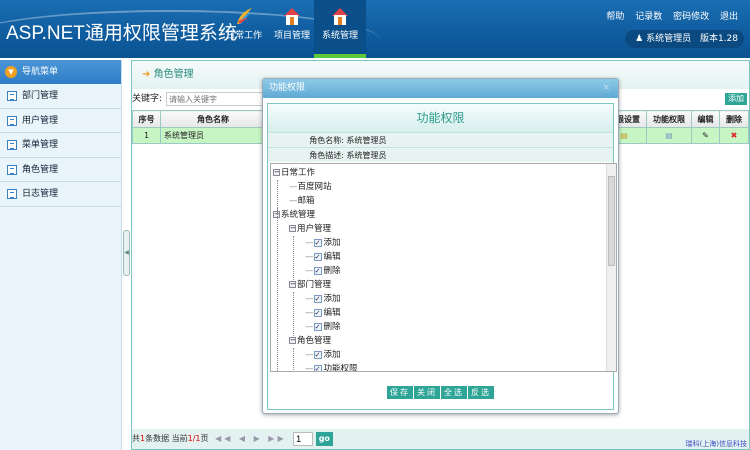  Describe the element at coordinates (427, 392) in the screenshot. I see `close-button: 关闭` at that location.